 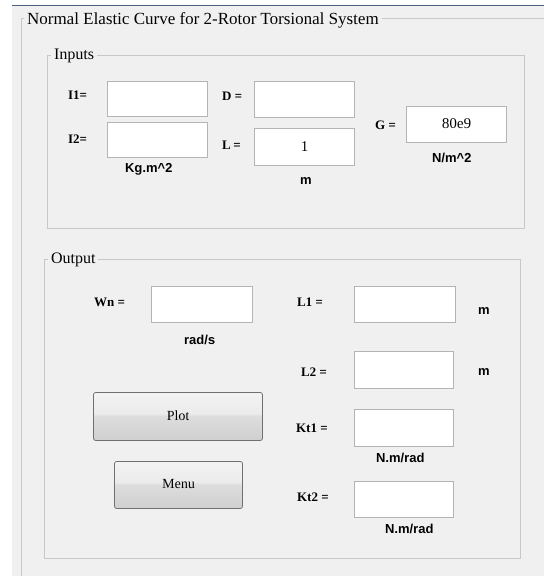 What do you see at coordinates (232, 96) in the screenshot?
I see `field-label: D =` at bounding box center [232, 96].